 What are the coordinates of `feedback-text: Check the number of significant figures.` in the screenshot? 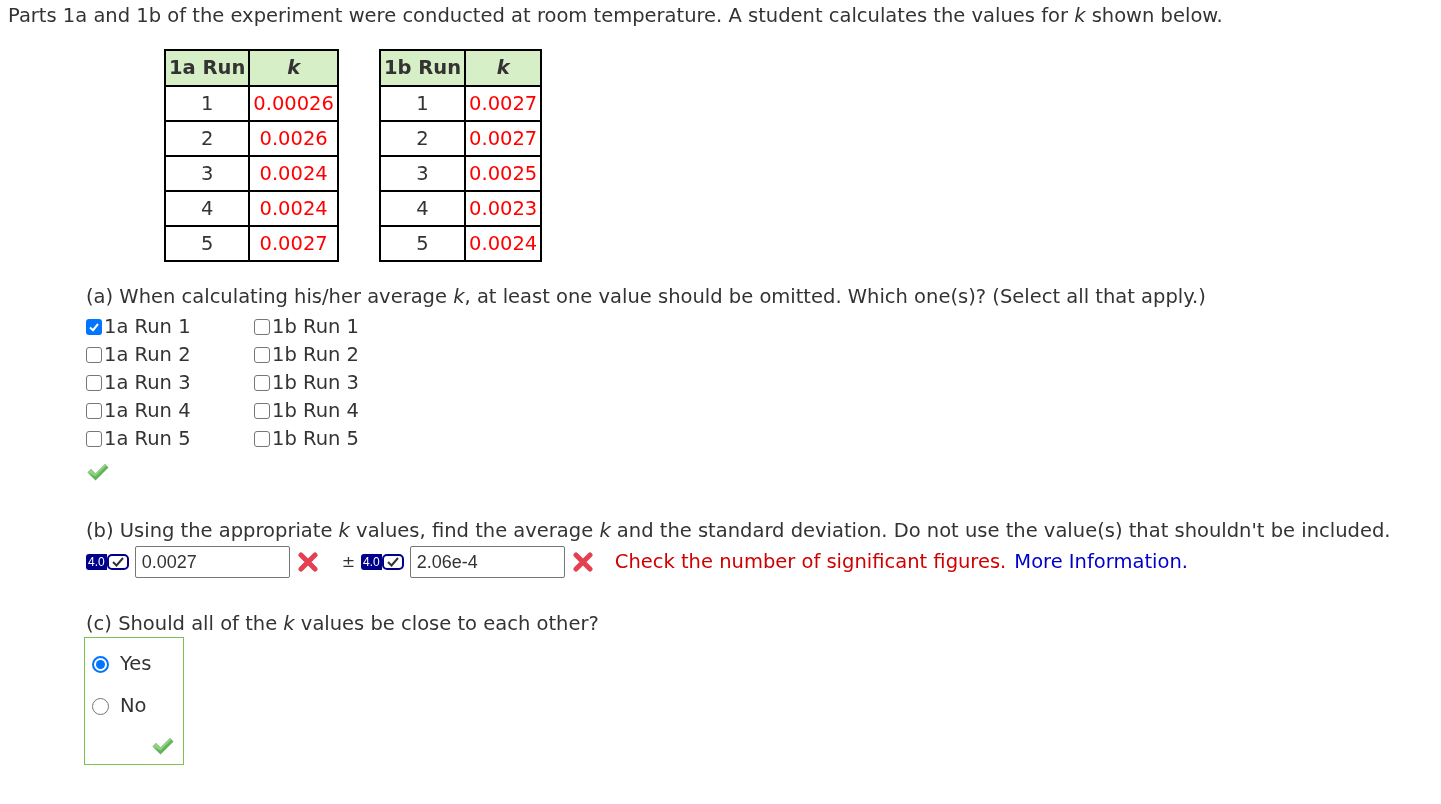 It's located at (810, 562).